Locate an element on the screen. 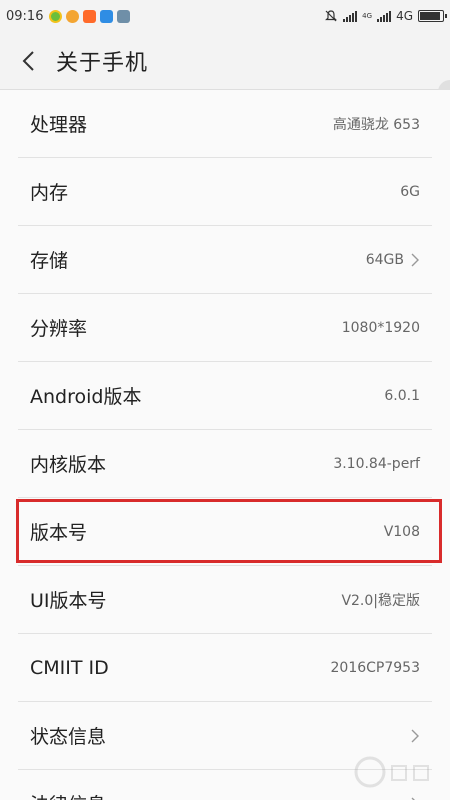 This screenshot has width=450, height=800. setting-row-build-number: 版本号 V108 is located at coordinates (229, 532).